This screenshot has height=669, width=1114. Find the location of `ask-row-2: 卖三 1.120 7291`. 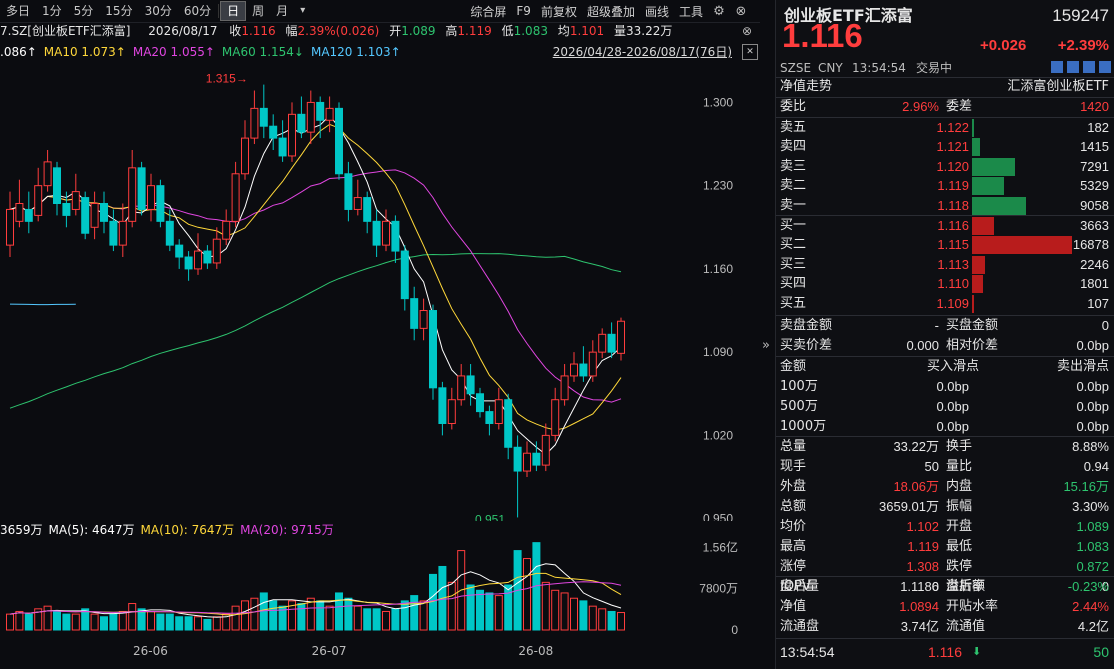

ask-row-2: 卖三 1.120 7291 is located at coordinates (945, 166).